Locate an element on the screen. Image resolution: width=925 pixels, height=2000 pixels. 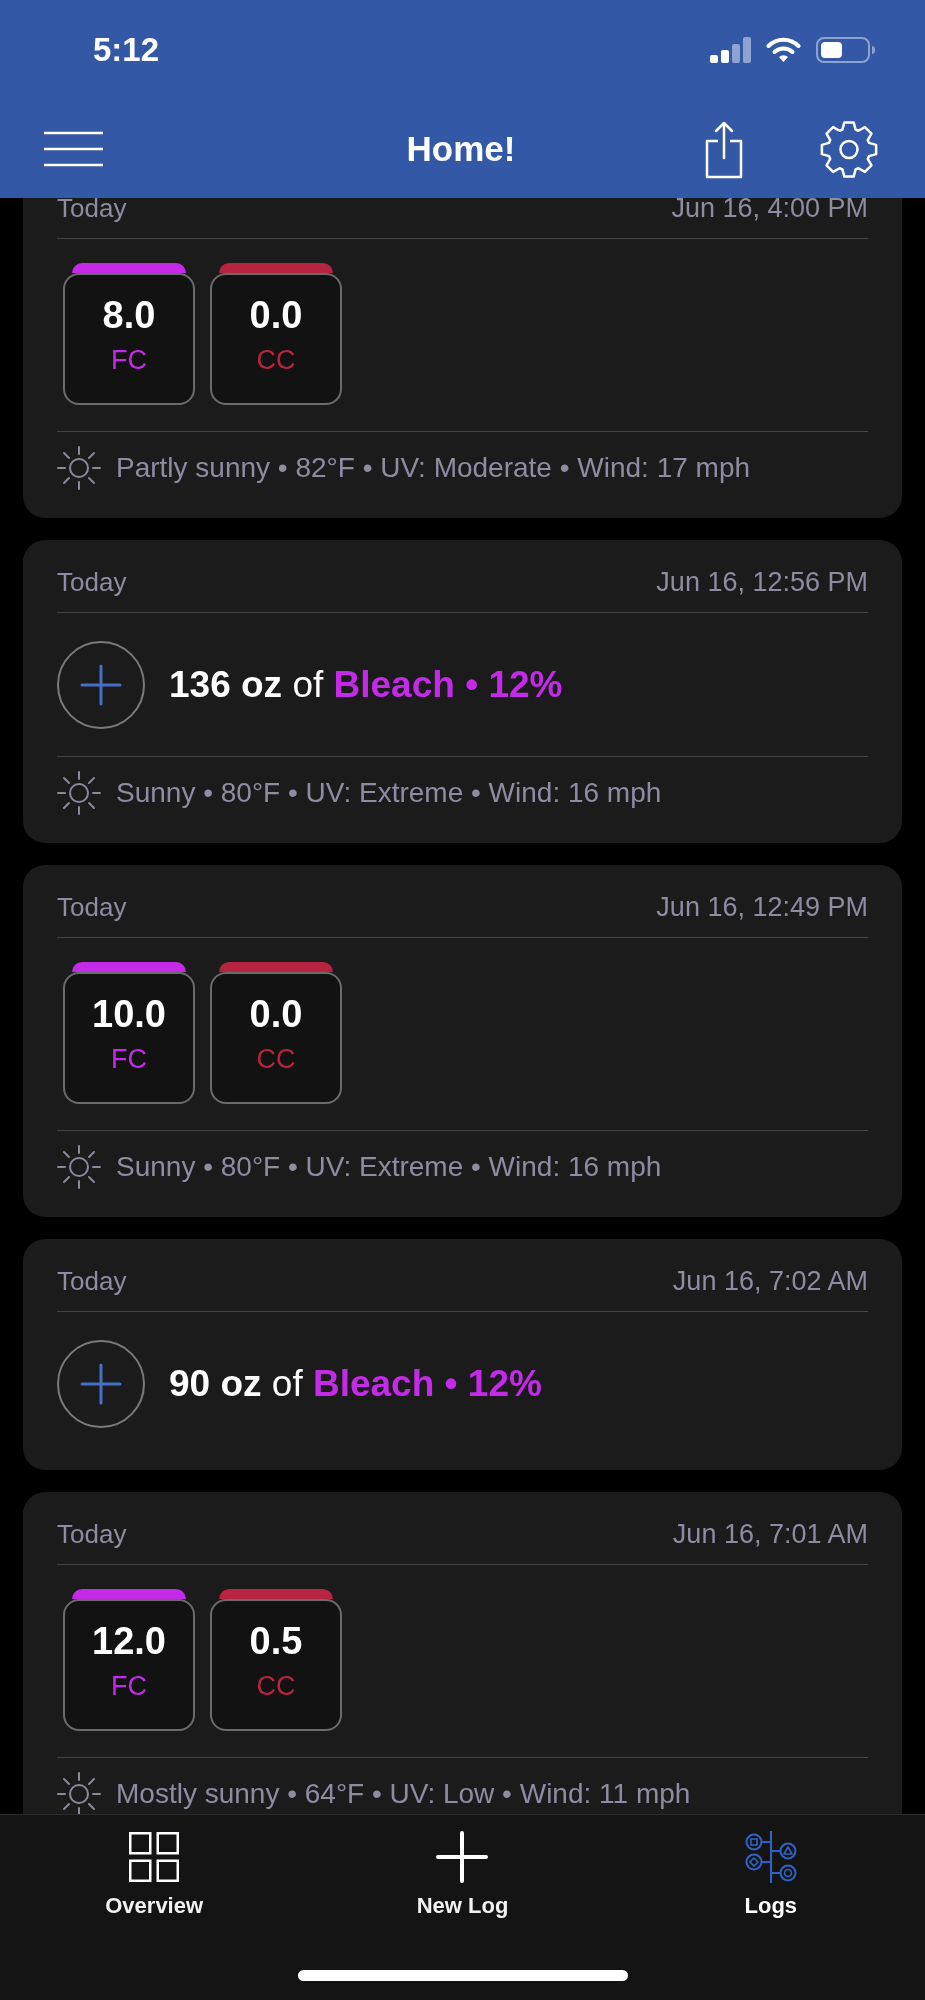
plus-icon is located at coordinates (462, 1857).